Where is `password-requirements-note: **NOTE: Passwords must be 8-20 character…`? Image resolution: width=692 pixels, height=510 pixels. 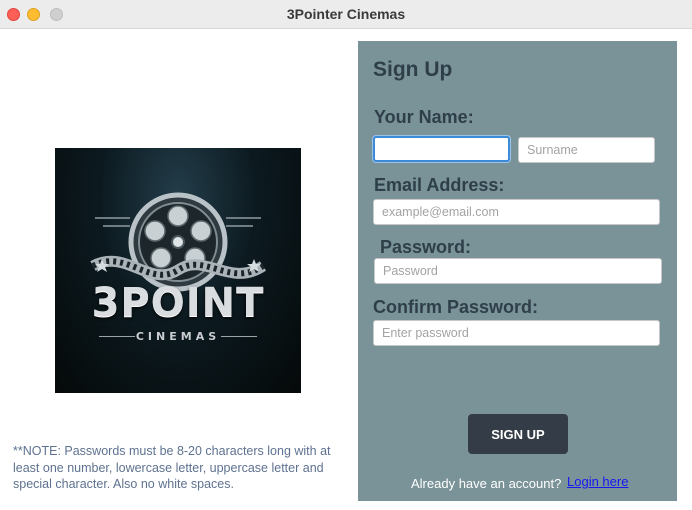 password-requirements-note: **NOTE: Passwords must be 8-20 character… is located at coordinates (172, 467).